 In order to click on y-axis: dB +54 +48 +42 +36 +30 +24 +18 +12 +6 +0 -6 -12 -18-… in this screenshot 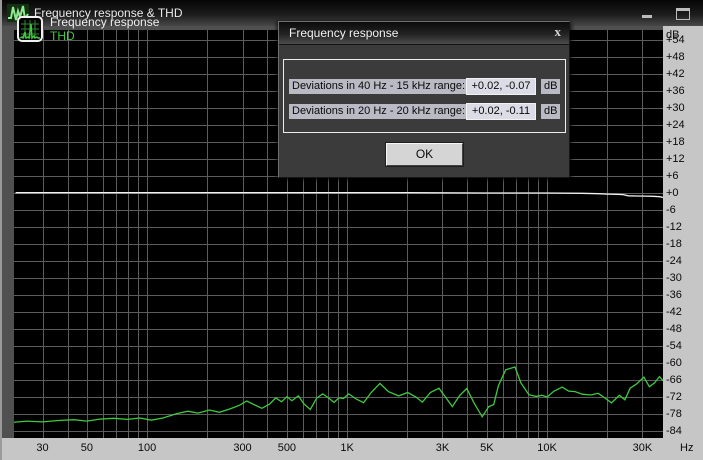, I will do `click(683, 243)`.